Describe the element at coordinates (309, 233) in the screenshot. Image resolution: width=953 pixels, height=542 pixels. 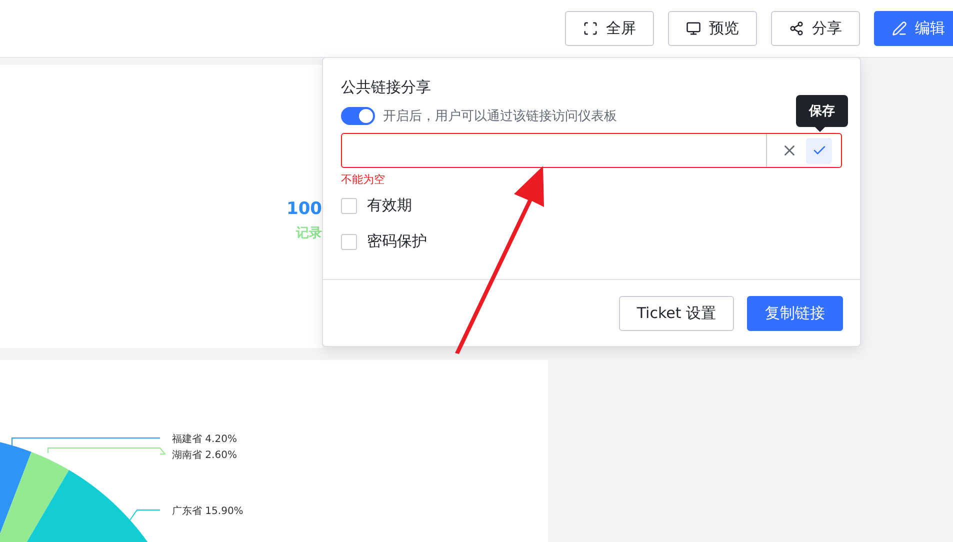
I see `stat-label: 记录` at that location.